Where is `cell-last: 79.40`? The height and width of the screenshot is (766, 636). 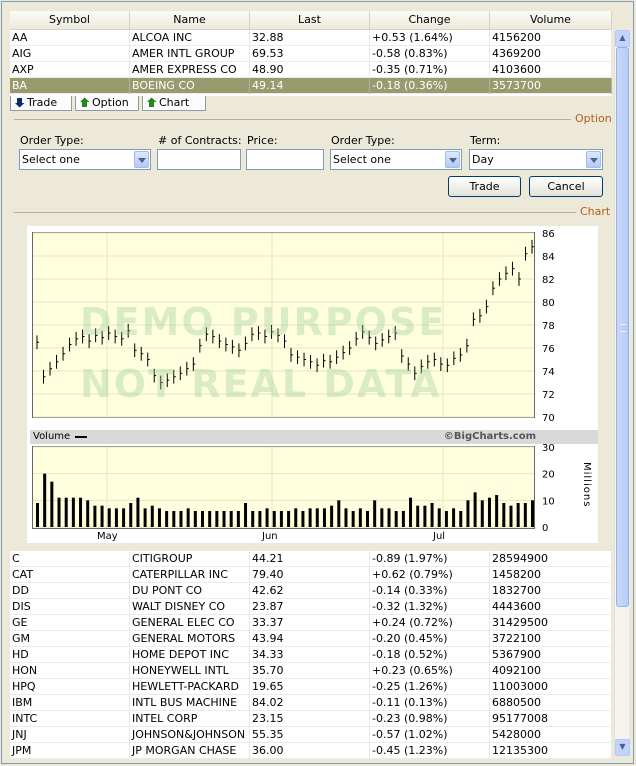 cell-last: 79.40 is located at coordinates (310, 575).